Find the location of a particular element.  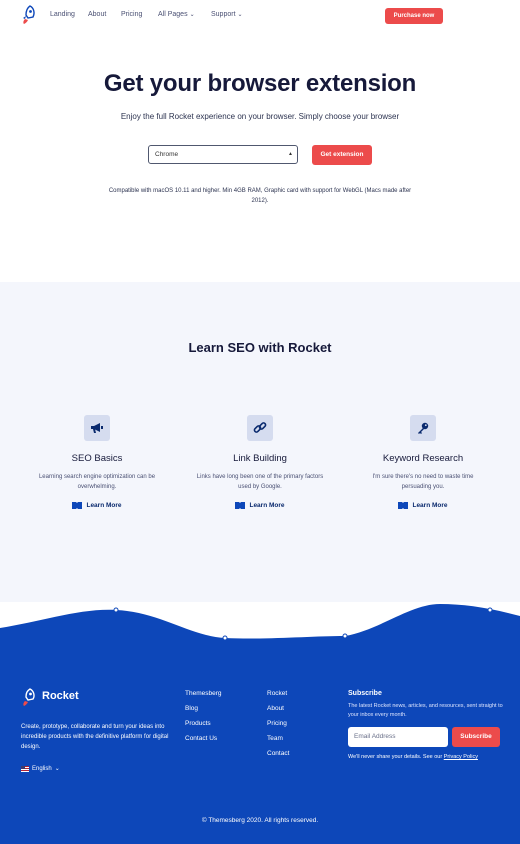

email-field: Email Address is located at coordinates (398, 737).